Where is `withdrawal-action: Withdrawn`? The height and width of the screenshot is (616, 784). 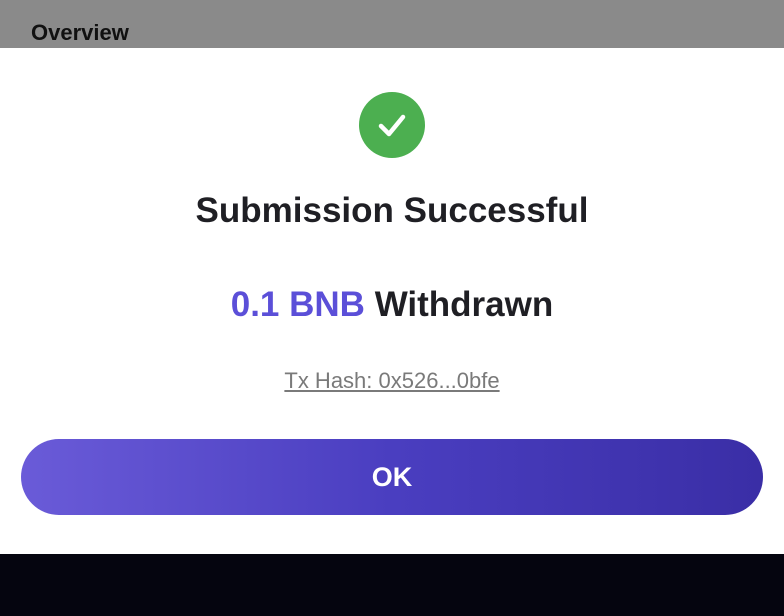 withdrawal-action: Withdrawn is located at coordinates (464, 304).